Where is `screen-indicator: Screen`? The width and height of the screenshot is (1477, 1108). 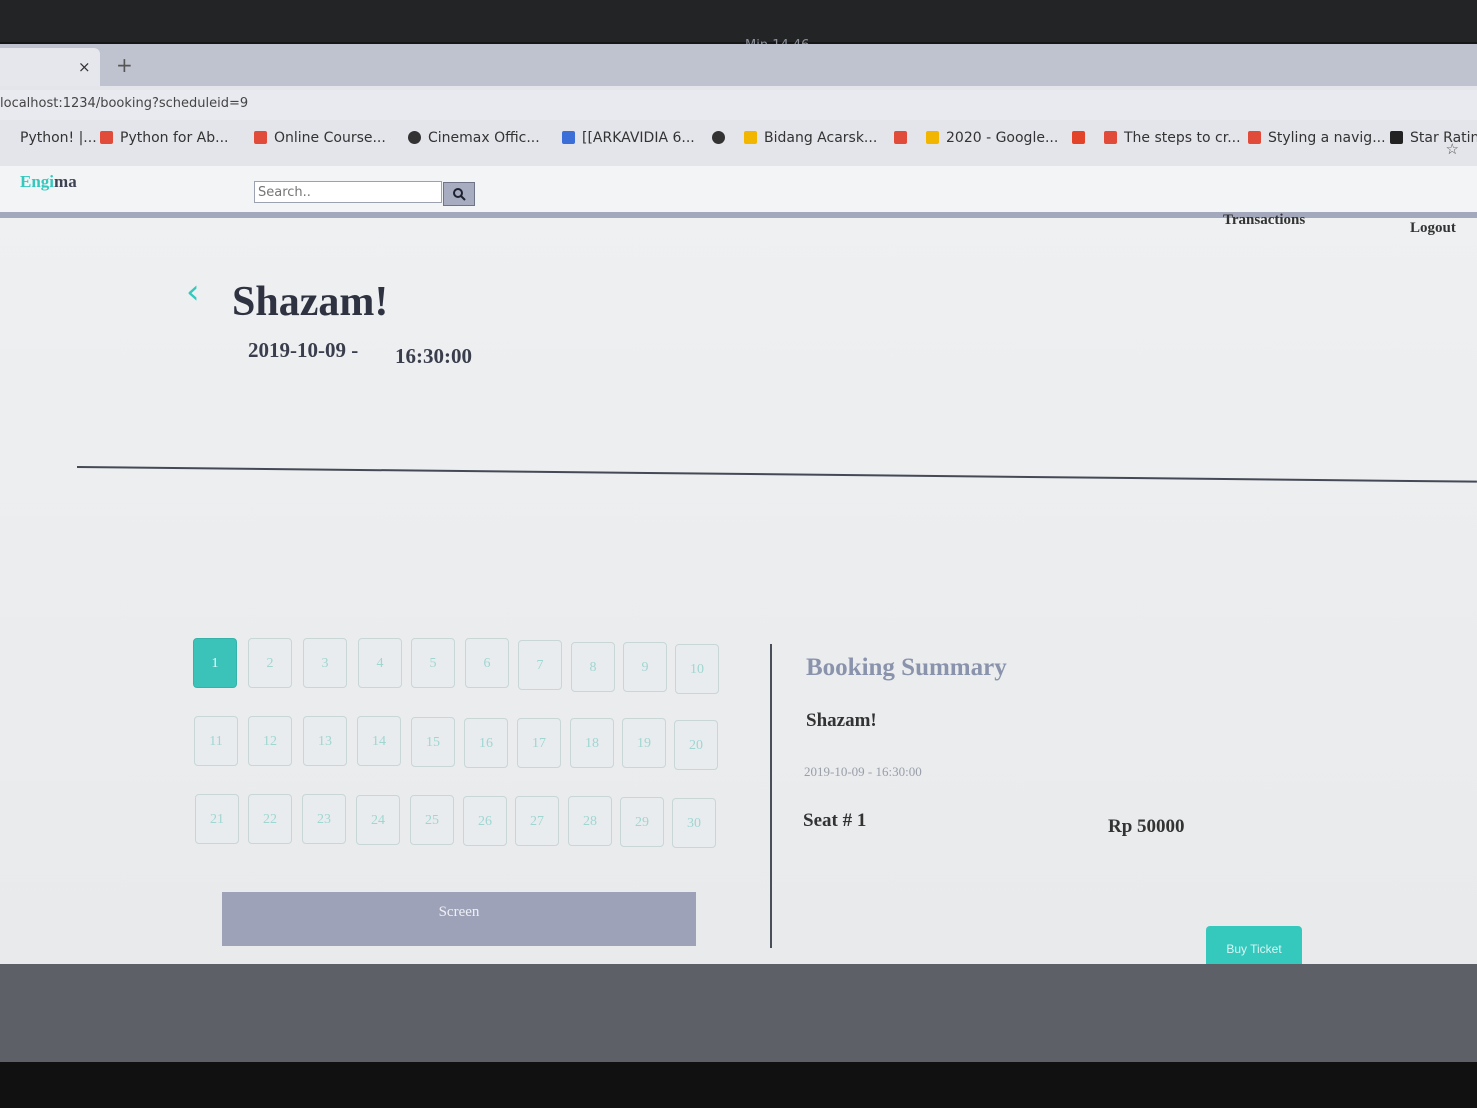
screen-indicator: Screen is located at coordinates (459, 919).